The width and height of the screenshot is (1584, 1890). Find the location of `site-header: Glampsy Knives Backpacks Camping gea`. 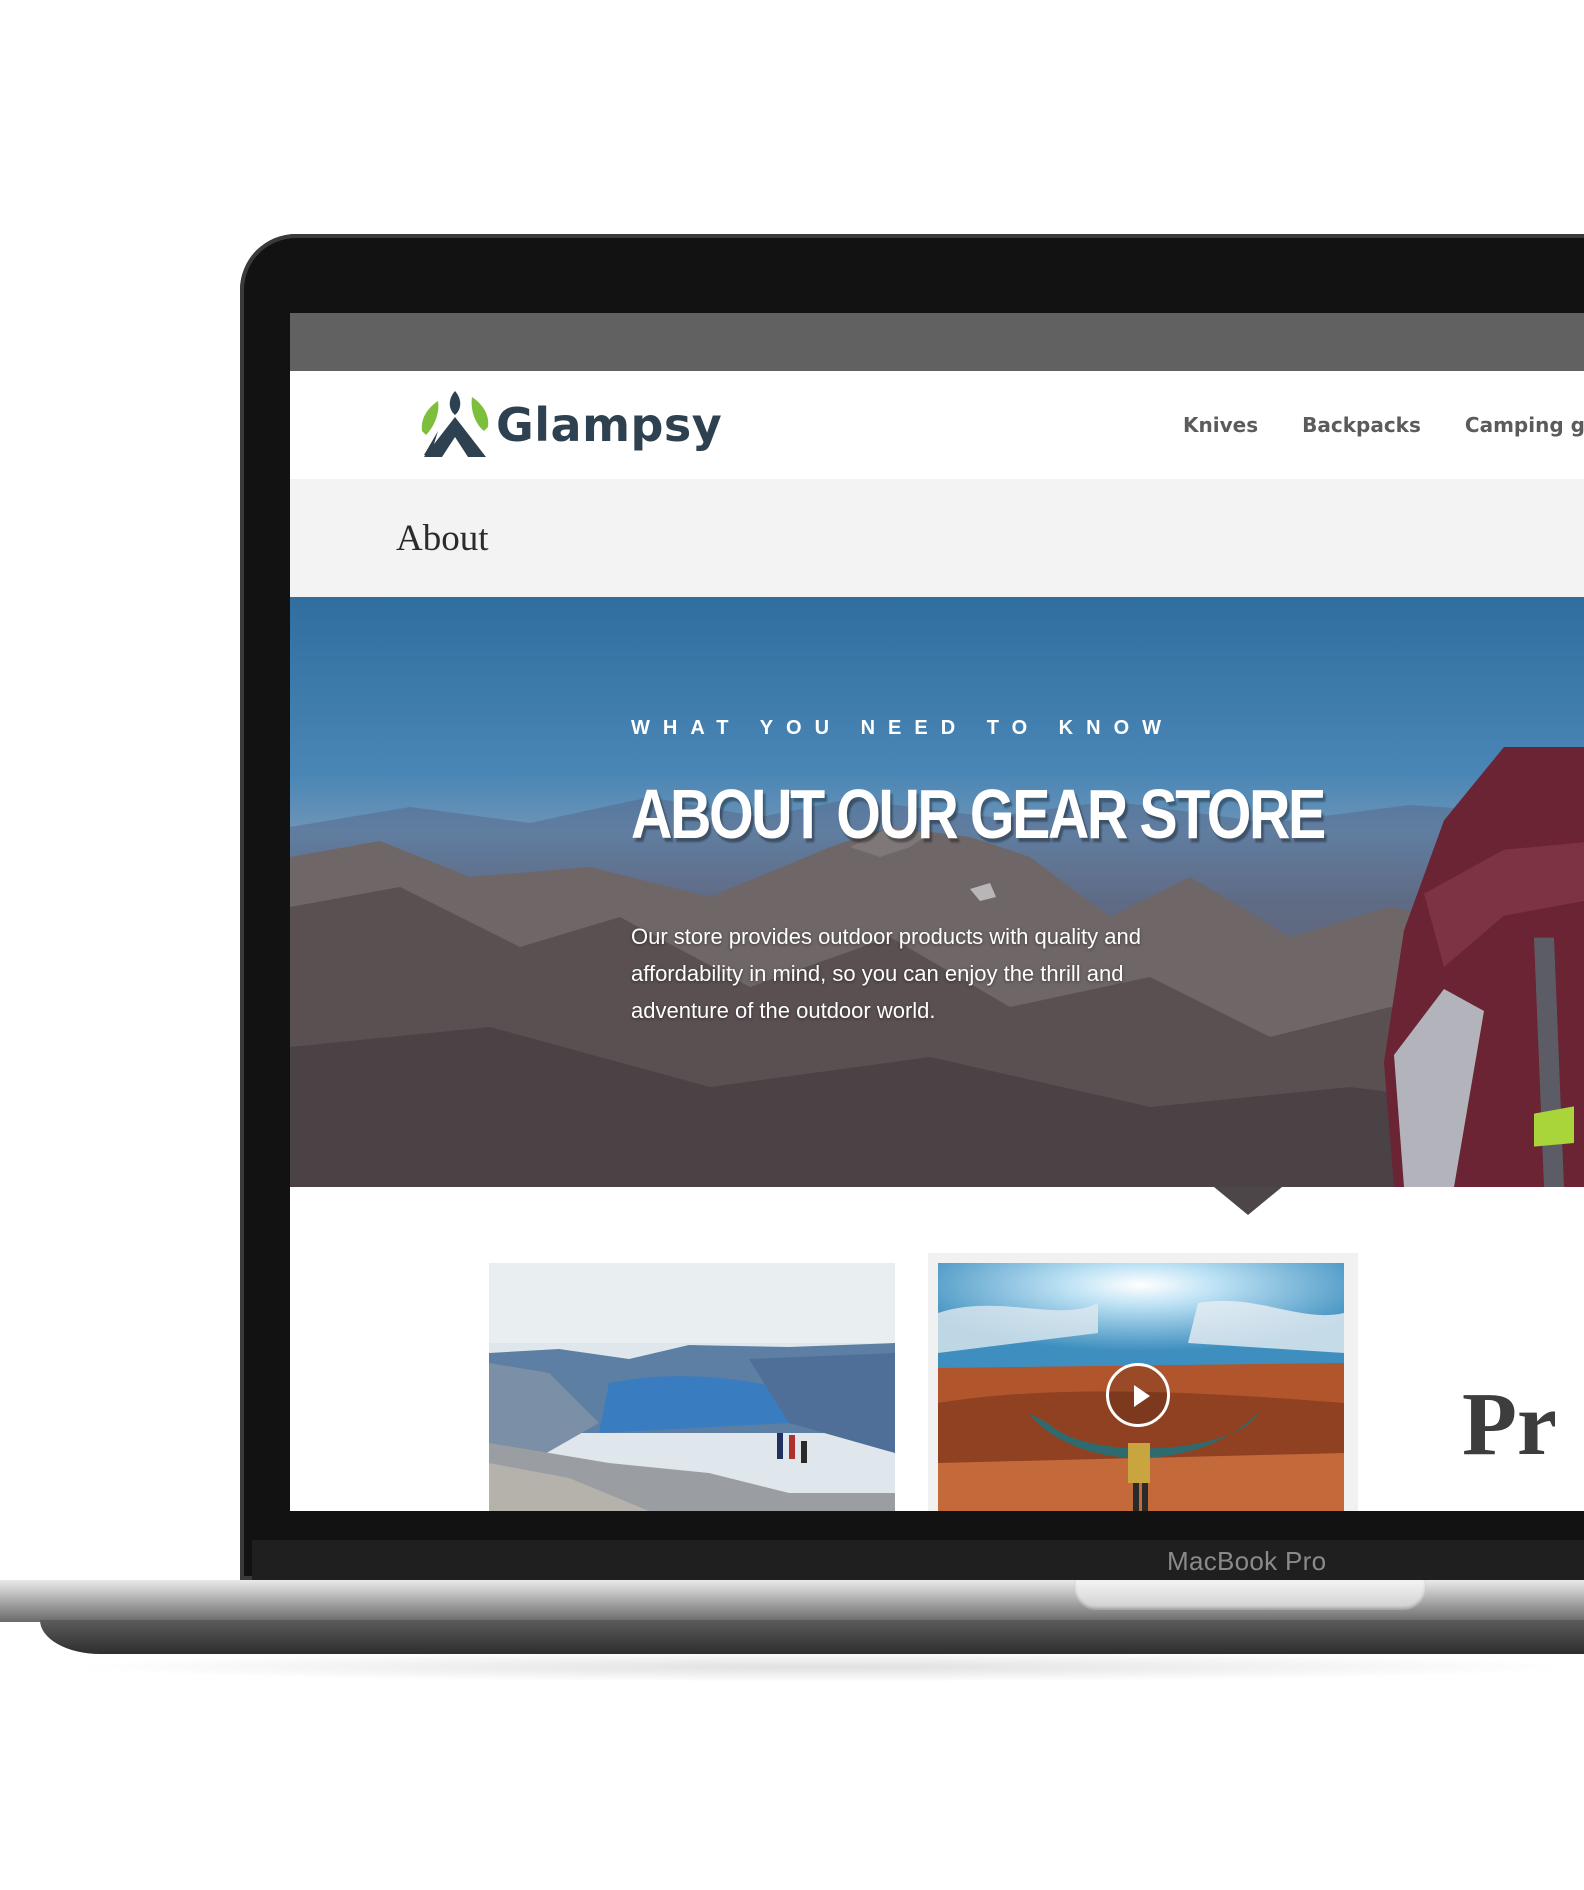

site-header: Glampsy Knives Backpacks Camping gea is located at coordinates (937, 425).